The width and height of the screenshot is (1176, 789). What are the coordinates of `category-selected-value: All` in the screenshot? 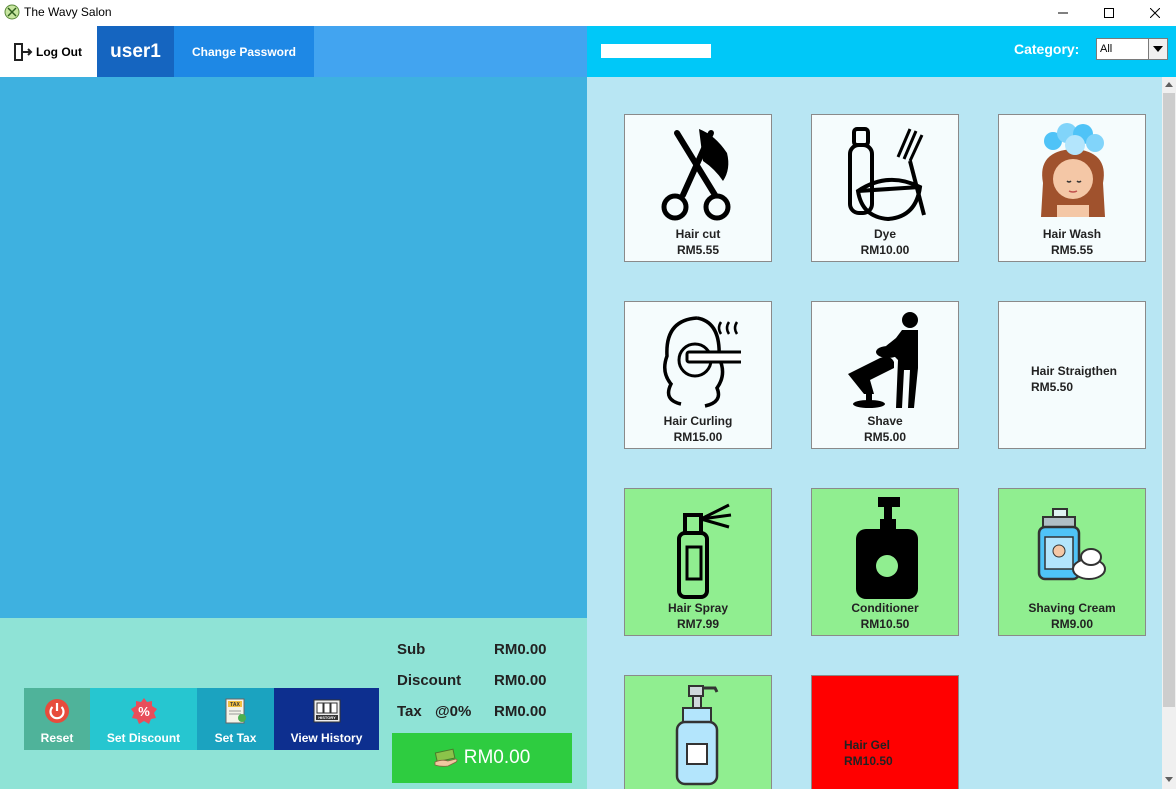 It's located at (1106, 49).